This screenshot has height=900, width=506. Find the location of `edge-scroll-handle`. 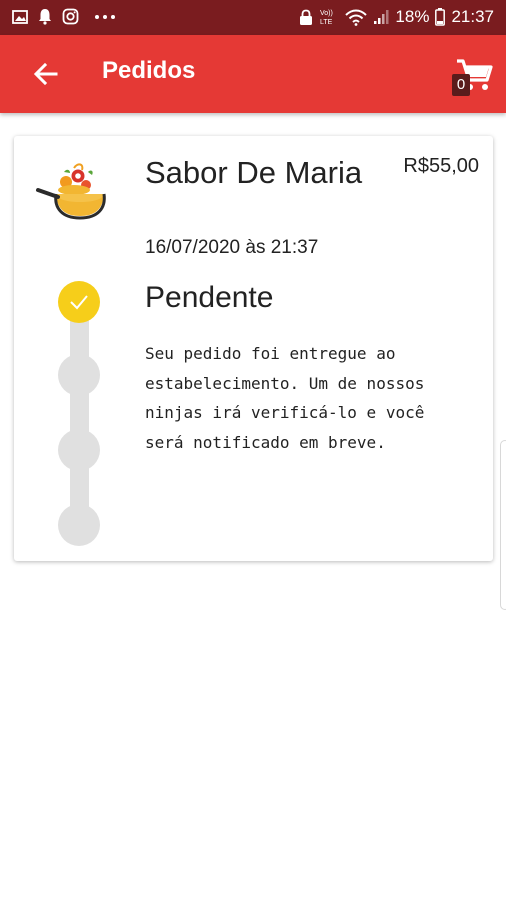

edge-scroll-handle is located at coordinates (503, 525).